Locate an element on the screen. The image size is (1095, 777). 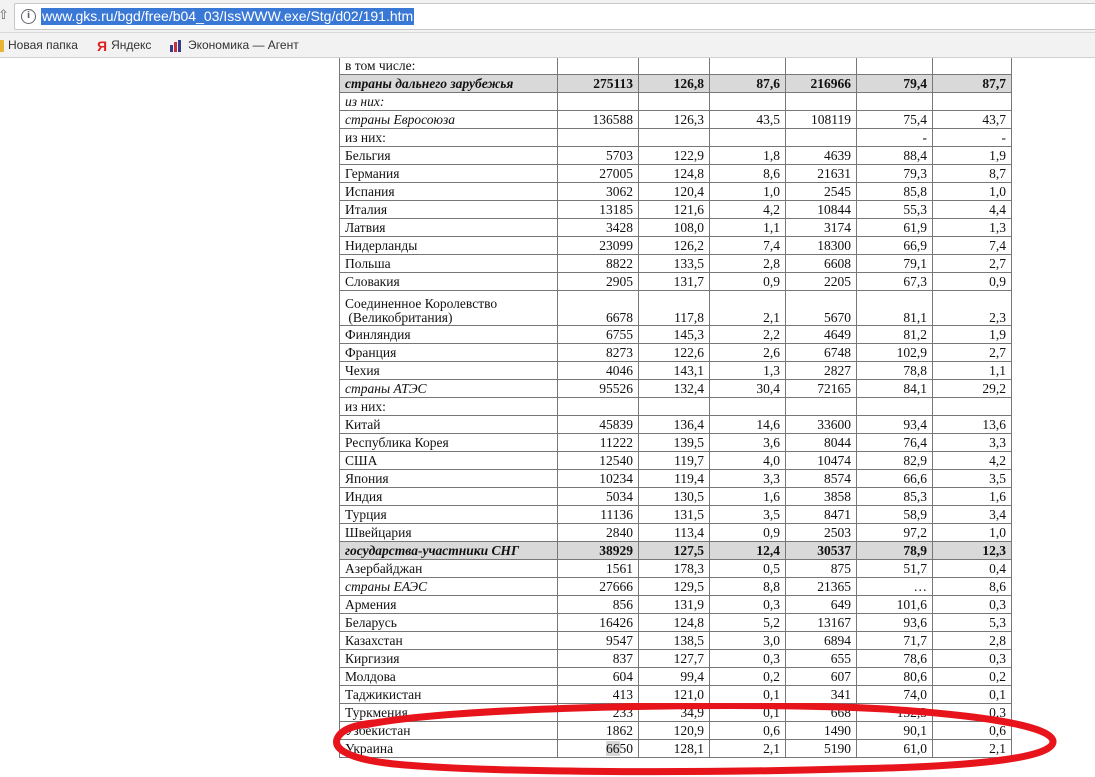
back-arrow-icon: ⇧ is located at coordinates (4, 16).